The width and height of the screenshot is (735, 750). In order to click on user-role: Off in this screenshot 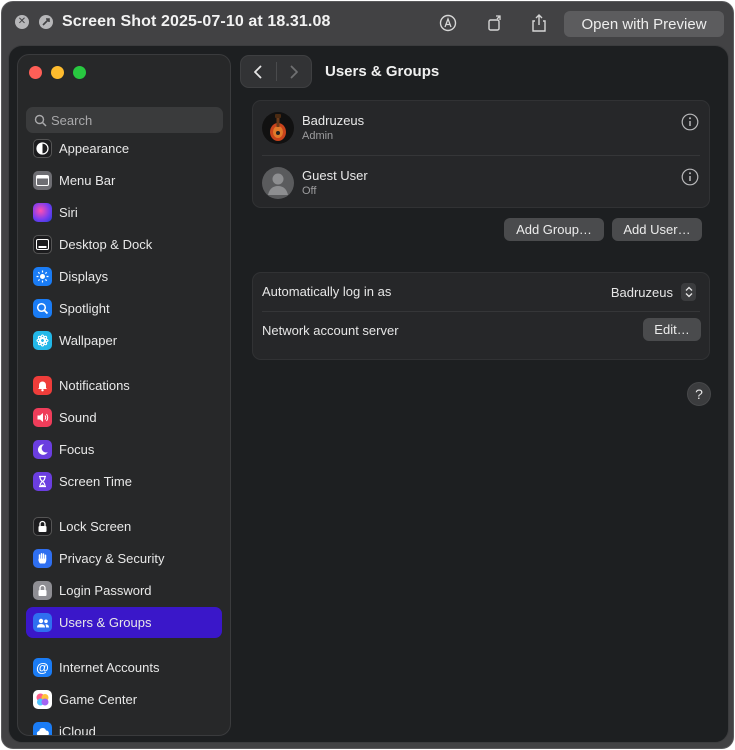, I will do `click(309, 191)`.